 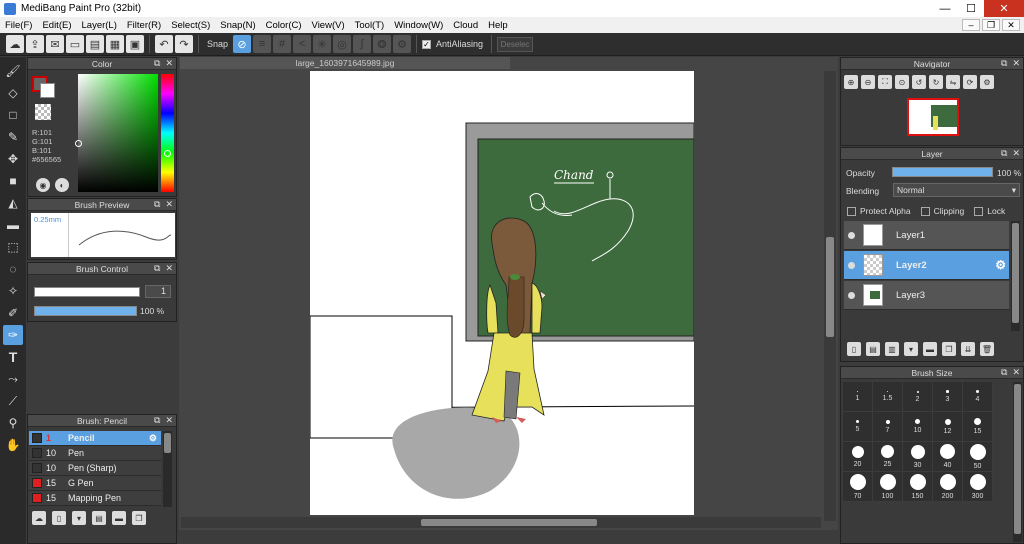 I want to click on lasso-tool-icon: ◌, so click(x=13, y=269).